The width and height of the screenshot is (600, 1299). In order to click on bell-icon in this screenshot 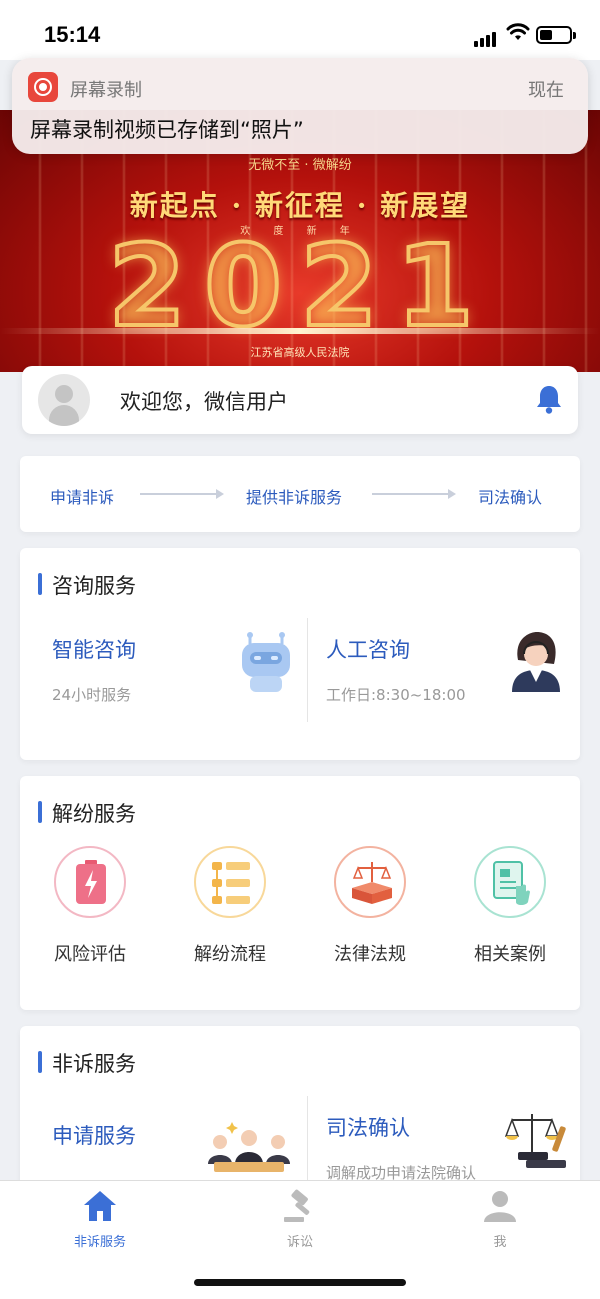, I will do `click(549, 399)`.